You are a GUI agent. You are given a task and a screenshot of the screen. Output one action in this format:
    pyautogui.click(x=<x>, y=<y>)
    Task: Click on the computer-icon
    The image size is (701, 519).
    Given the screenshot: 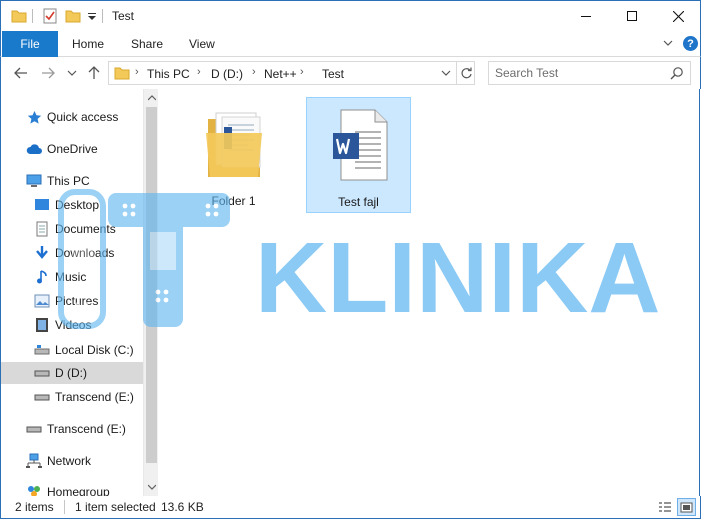 What is the action you would take?
    pyautogui.click(x=34, y=181)
    